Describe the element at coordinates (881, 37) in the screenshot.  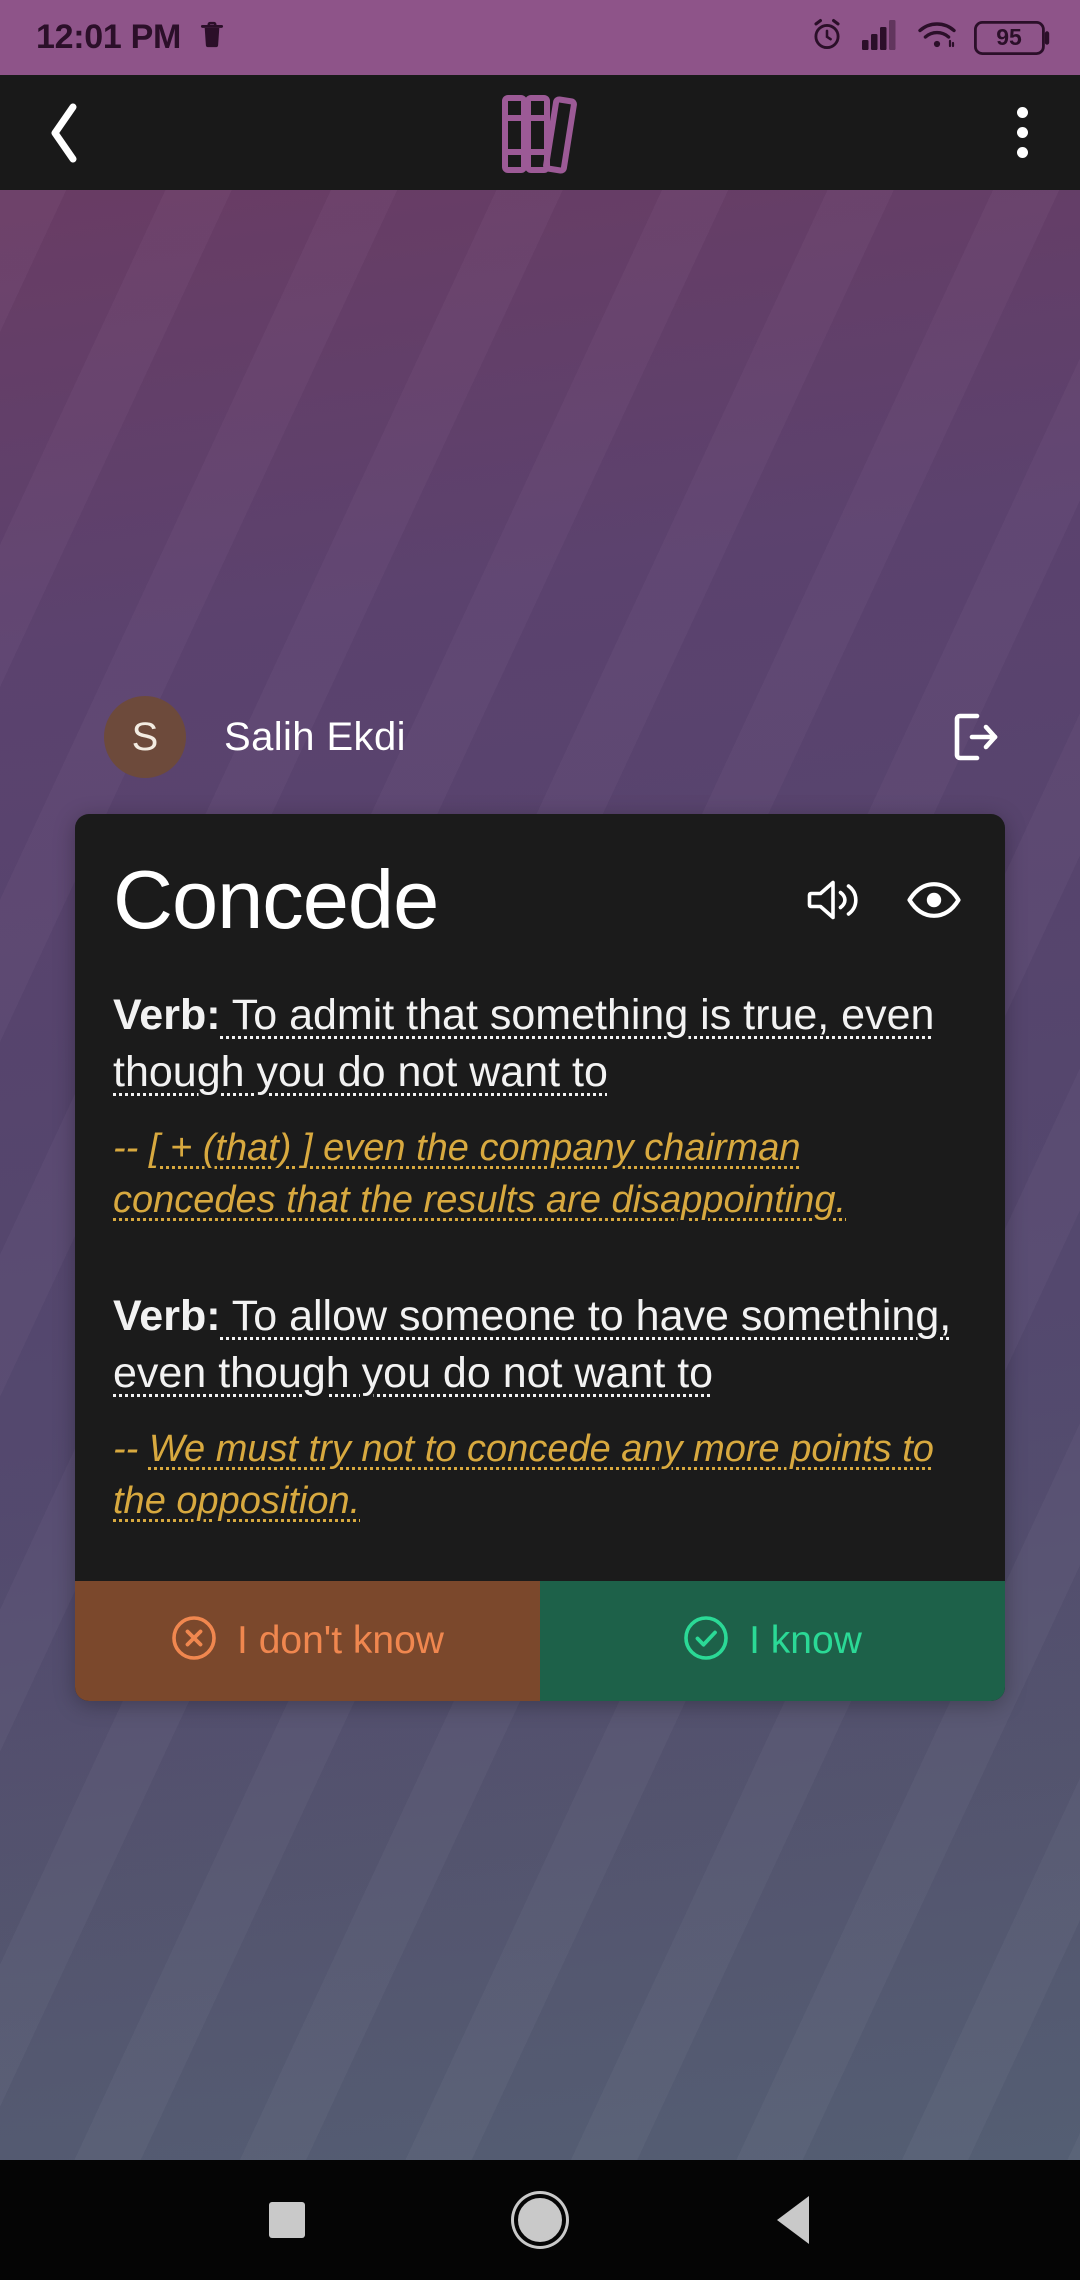
I see `signal-icon` at that location.